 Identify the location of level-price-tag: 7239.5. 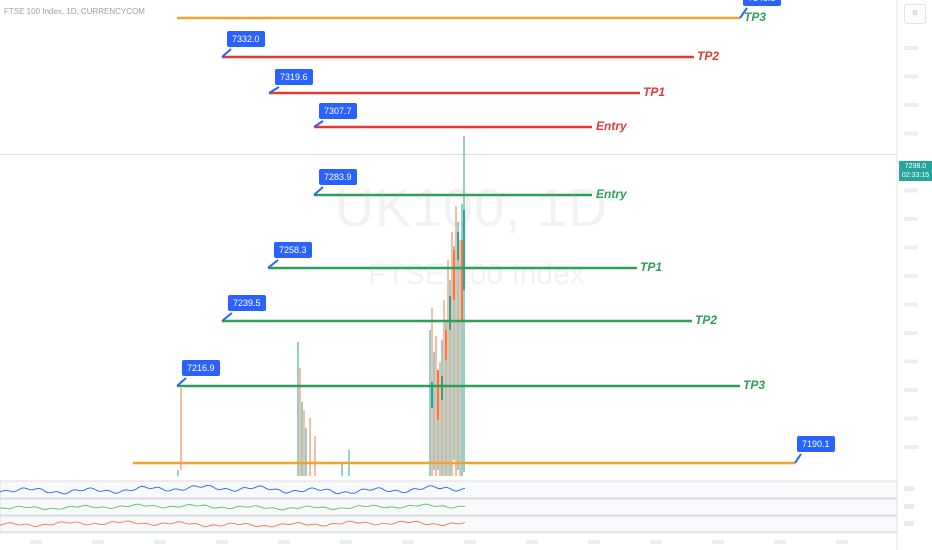
(247, 303).